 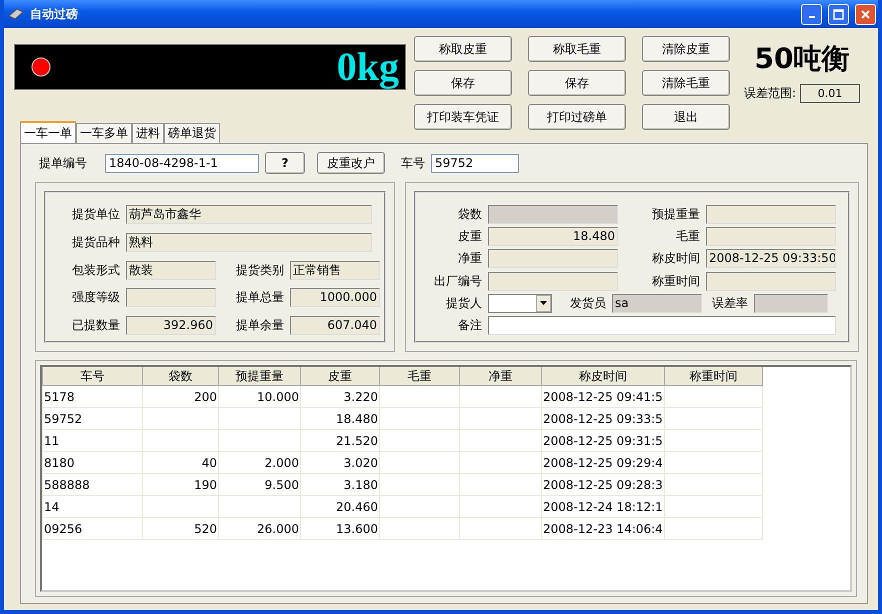 I want to click on field-label: 已提数量, so click(x=95, y=325).